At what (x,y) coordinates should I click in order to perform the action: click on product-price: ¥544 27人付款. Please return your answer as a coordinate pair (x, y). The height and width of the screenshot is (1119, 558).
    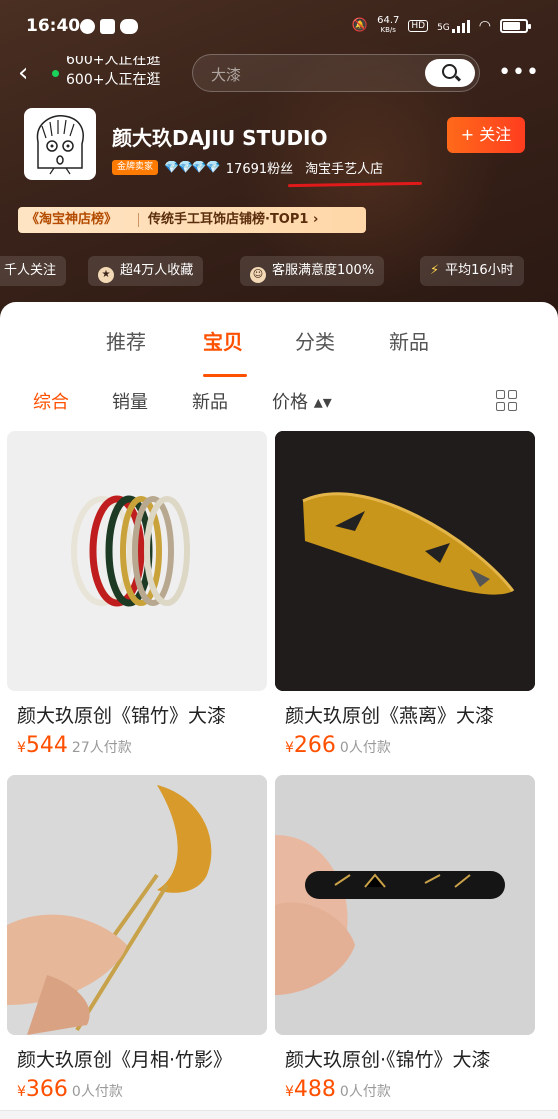
    Looking at the image, I should click on (74, 745).